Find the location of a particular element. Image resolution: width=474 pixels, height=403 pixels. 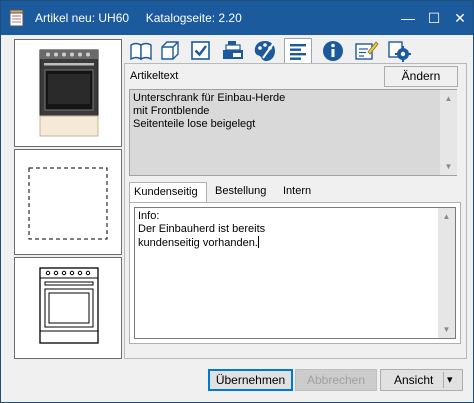

close-button: ✕ is located at coordinates (460, 18).